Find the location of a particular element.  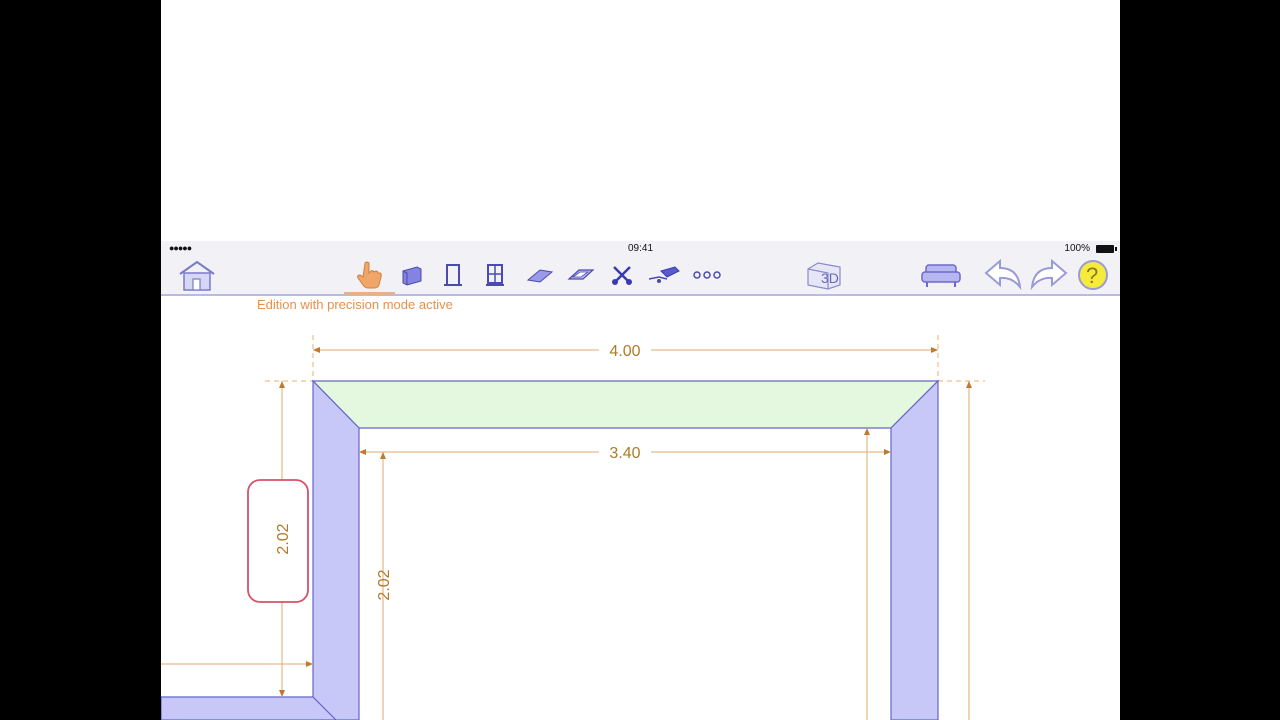

wall-right is located at coordinates (914, 549).